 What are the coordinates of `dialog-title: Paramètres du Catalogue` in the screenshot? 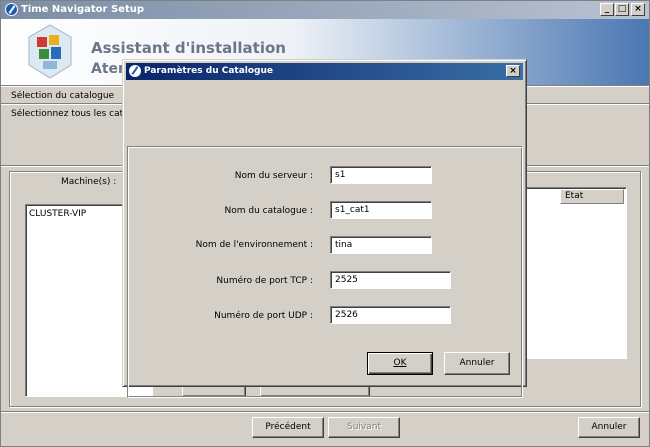 It's located at (209, 71).